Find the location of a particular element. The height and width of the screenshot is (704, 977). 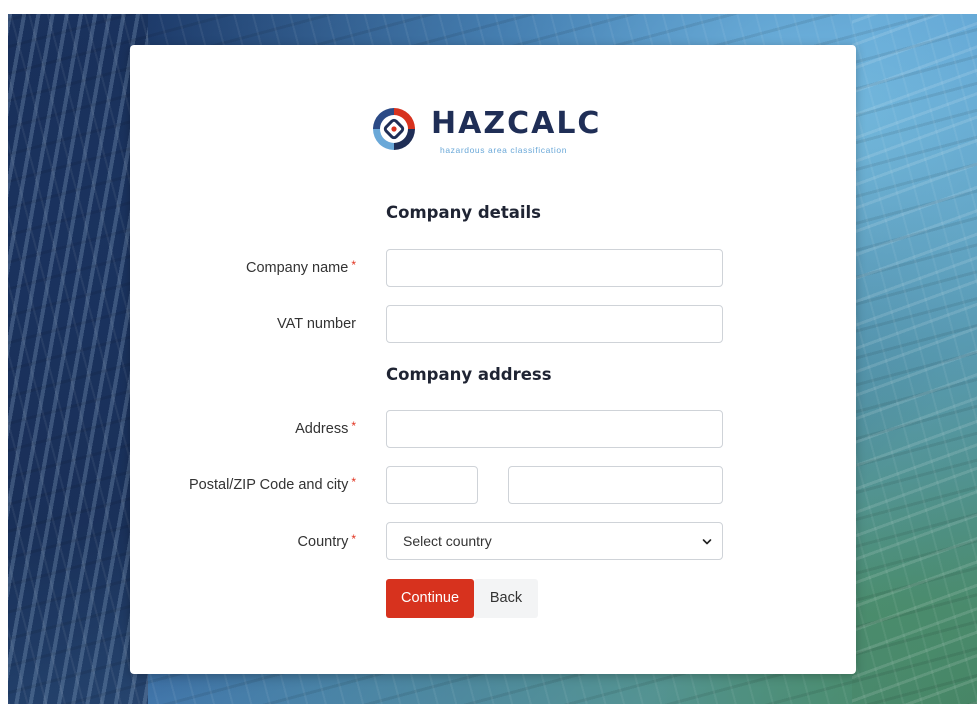

vat-number-label: VAT number is located at coordinates (316, 324).